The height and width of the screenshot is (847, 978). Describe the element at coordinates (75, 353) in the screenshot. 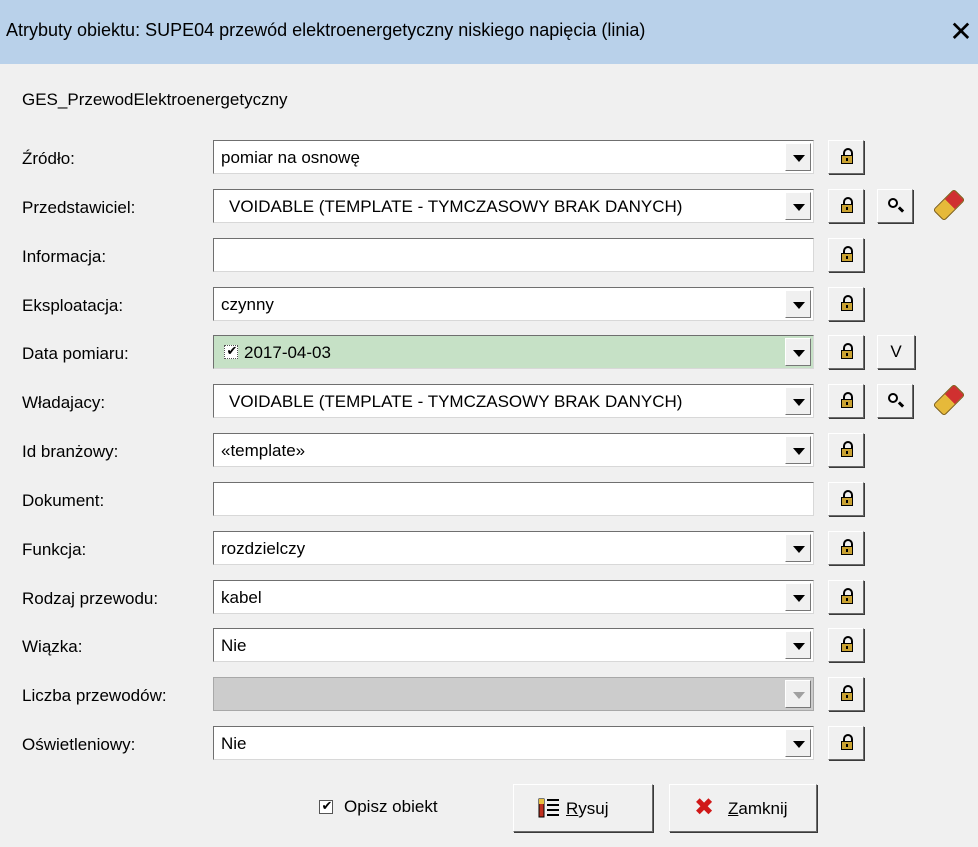

I see `data-pomiaru-label: Data pomiaru:` at that location.